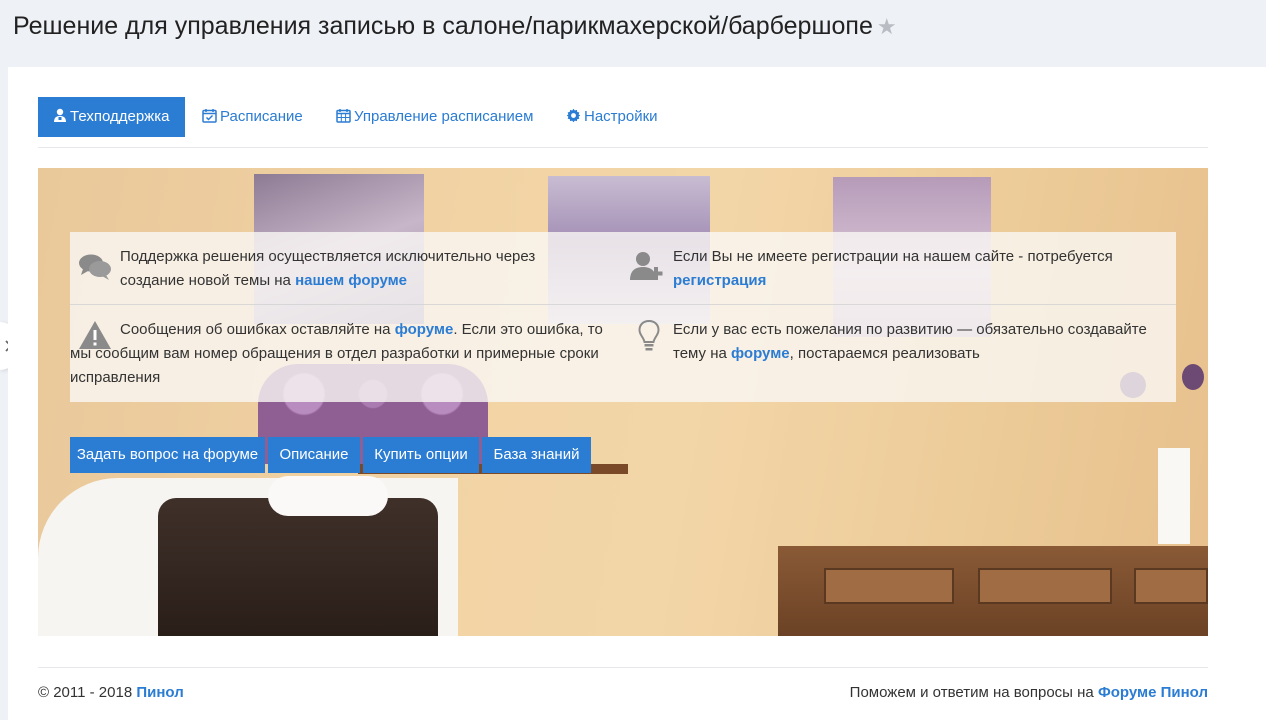  Describe the element at coordinates (536, 455) in the screenshot. I see `knowledge-base-button: База знаний` at that location.